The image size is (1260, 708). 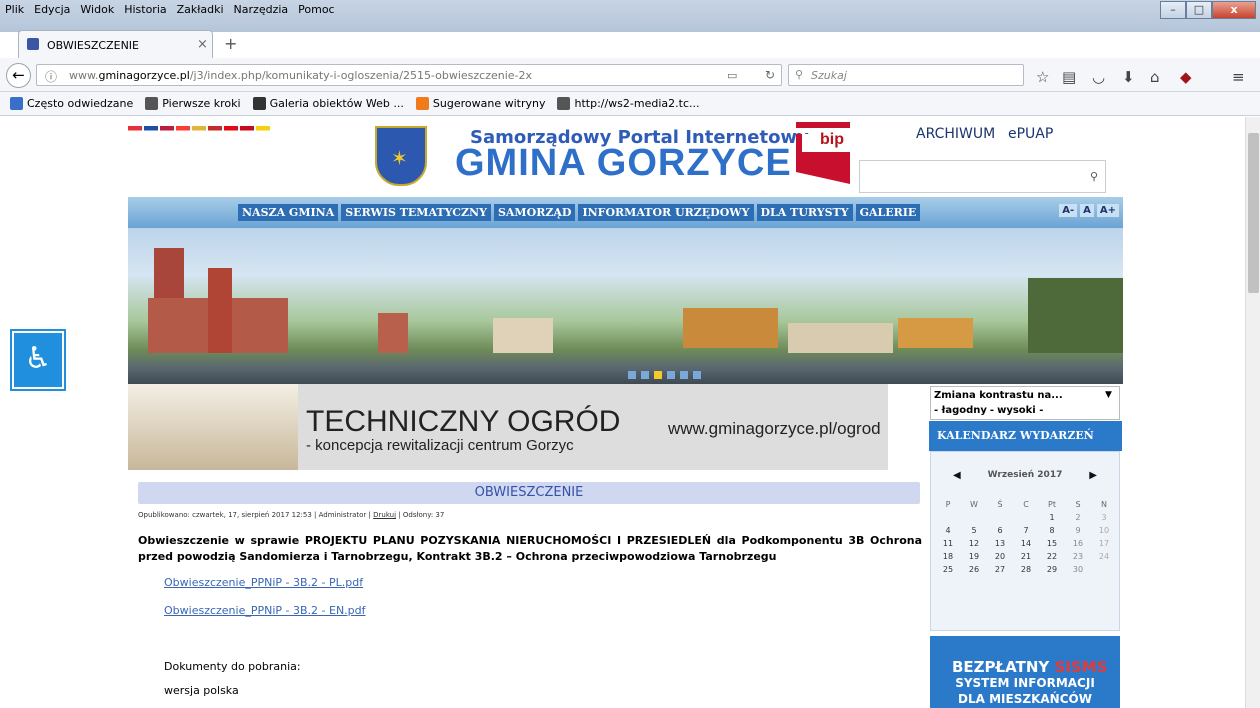 I want to click on calendar-day: 8, so click(x=1052, y=530).